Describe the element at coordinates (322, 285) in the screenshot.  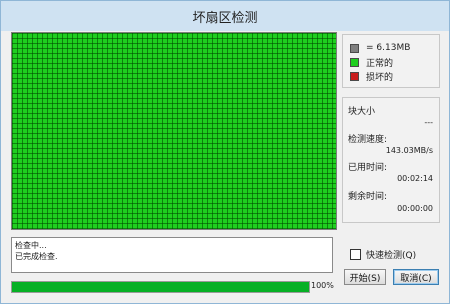
I see `progress-percent: 100%` at that location.